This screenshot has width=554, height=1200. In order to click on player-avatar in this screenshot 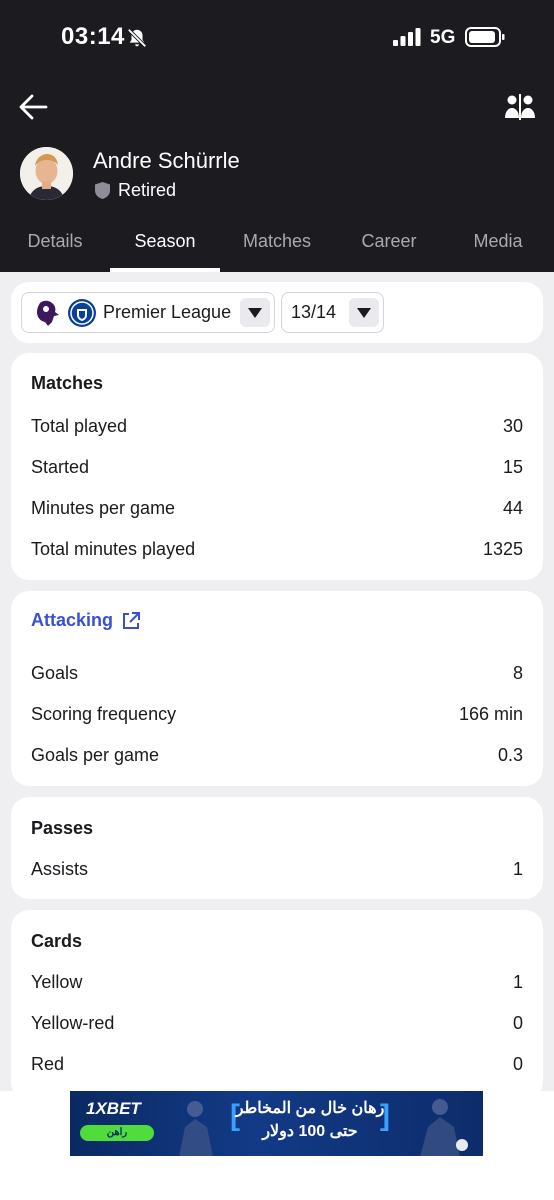, I will do `click(46, 173)`.